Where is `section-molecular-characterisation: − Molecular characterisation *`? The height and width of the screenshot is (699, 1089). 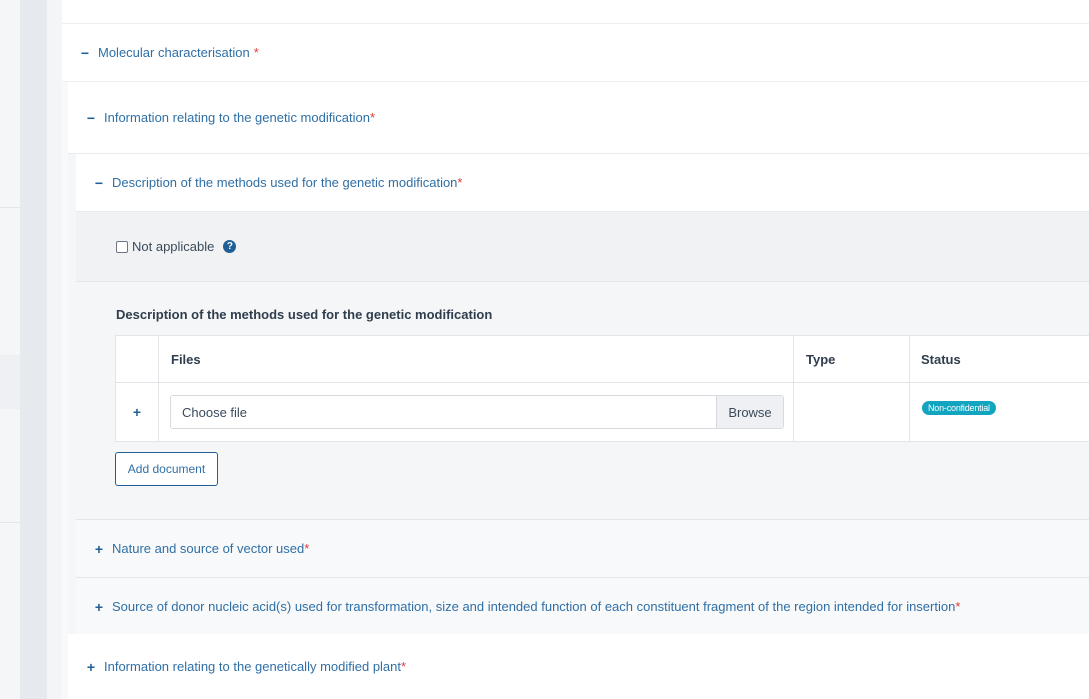 section-molecular-characterisation: − Molecular characterisation * is located at coordinates (575, 53).